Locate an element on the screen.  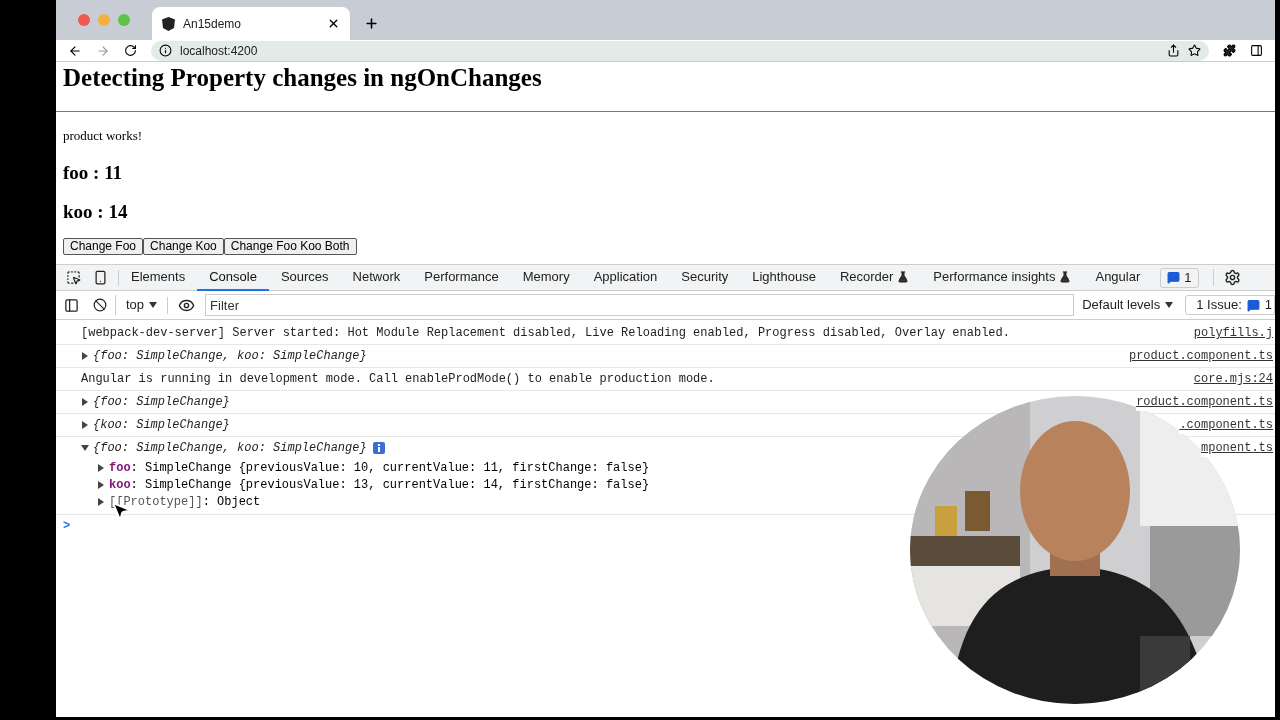
devtools-tab: Sources is located at coordinates (304, 277).